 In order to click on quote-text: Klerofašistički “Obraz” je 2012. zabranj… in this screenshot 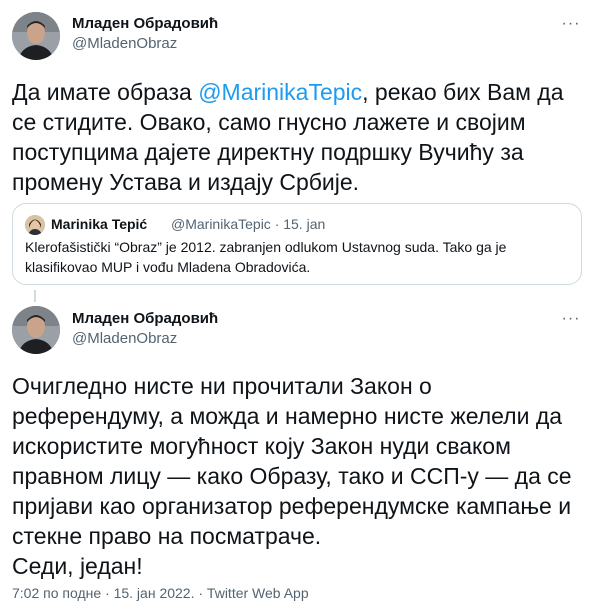, I will do `click(266, 257)`.